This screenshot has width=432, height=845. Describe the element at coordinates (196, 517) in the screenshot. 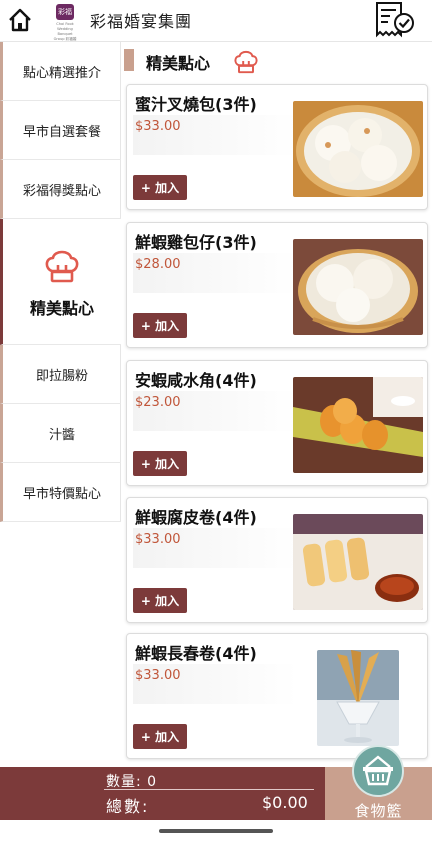

I see `product-name: 鮮蝦腐皮卷(4件)` at that location.